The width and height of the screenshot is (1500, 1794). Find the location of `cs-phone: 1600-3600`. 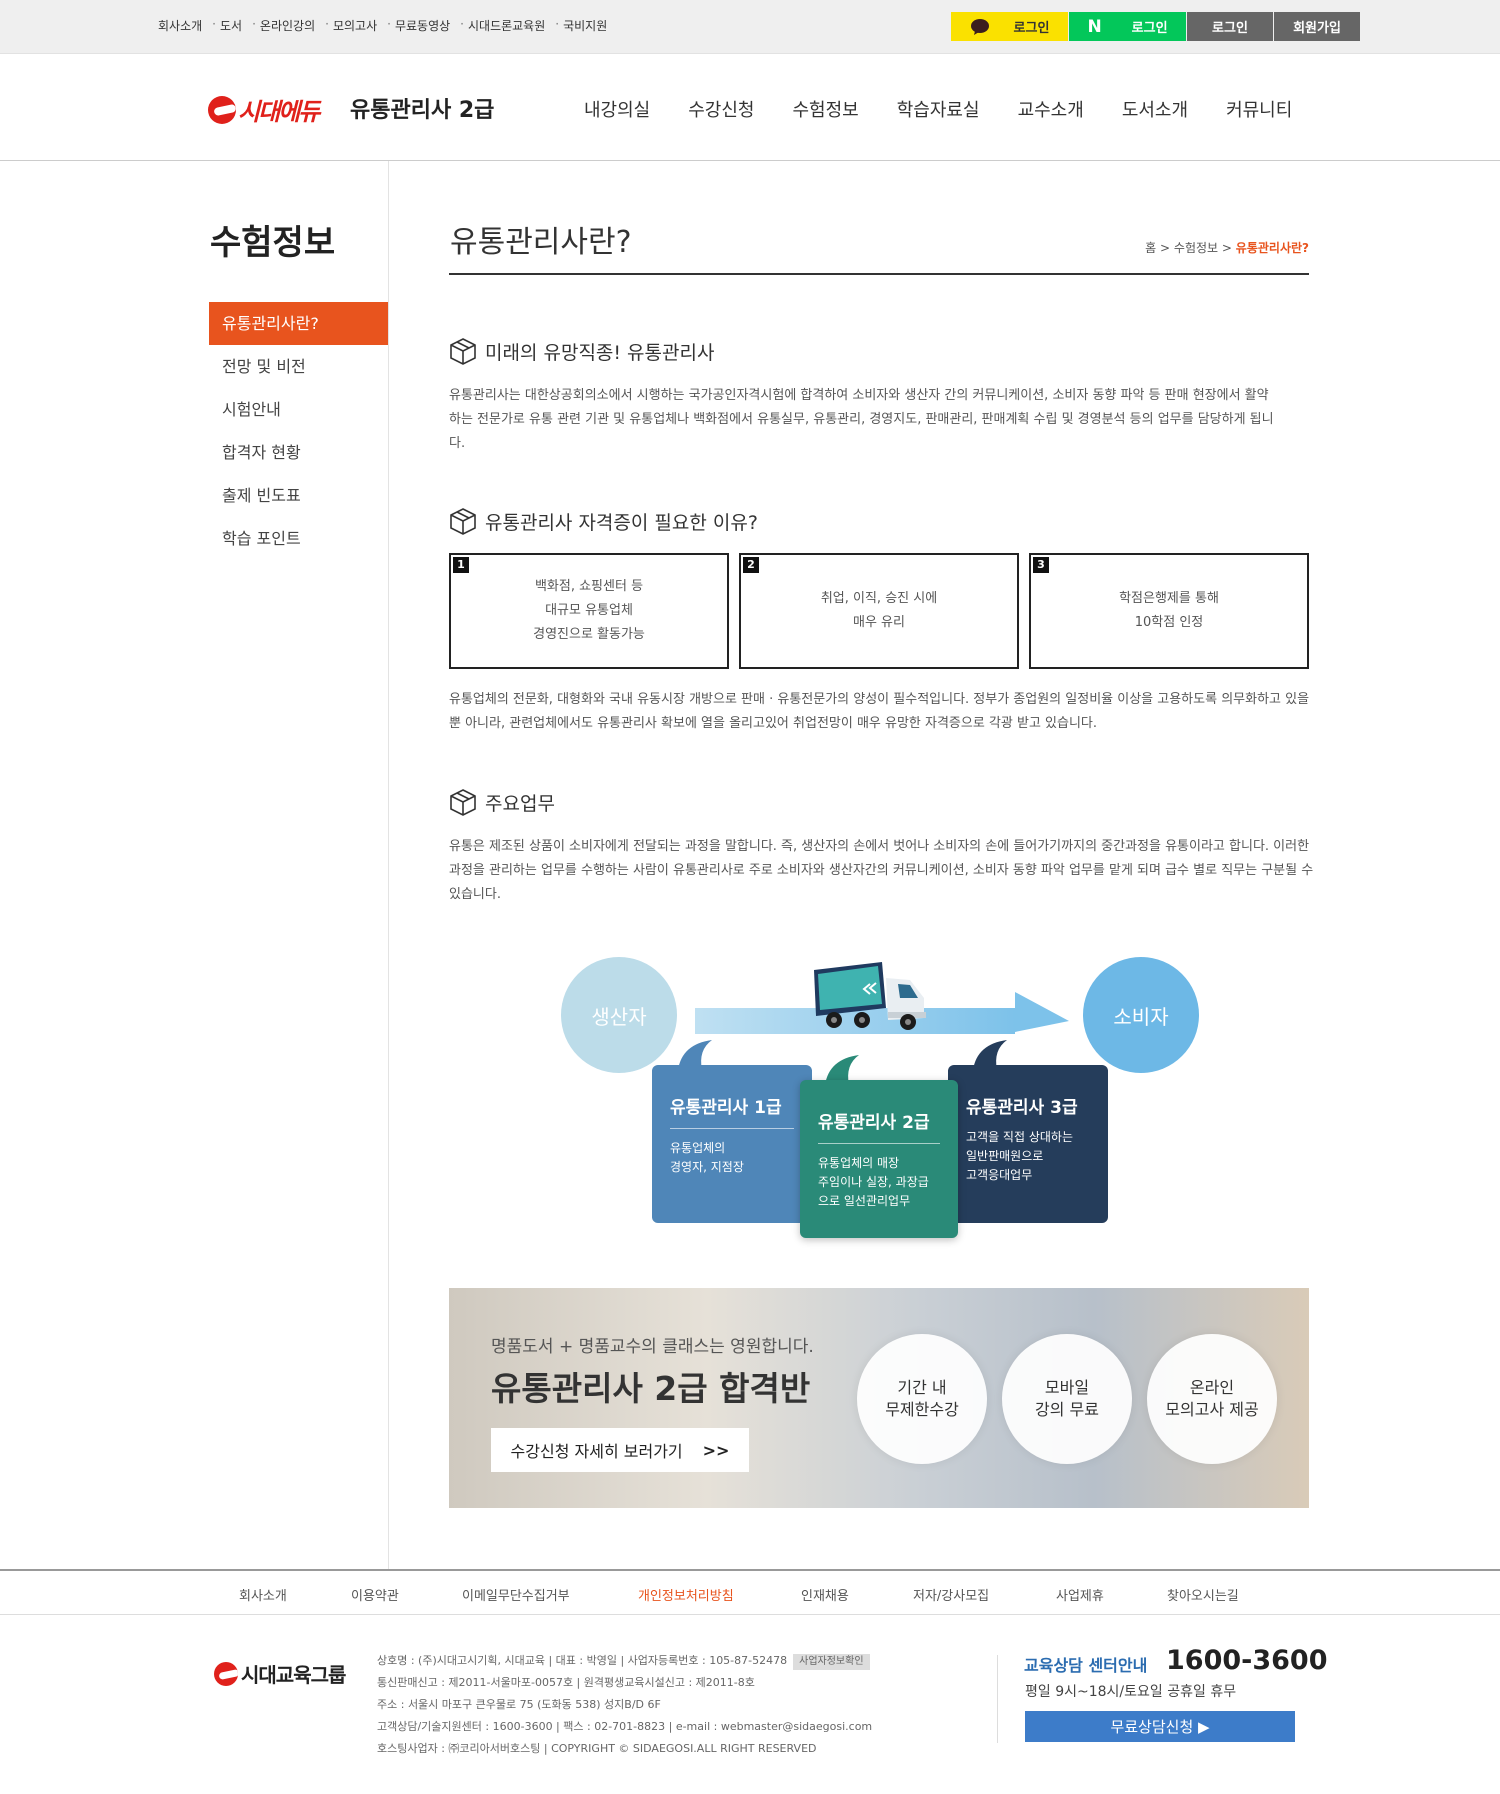

cs-phone: 1600-3600 is located at coordinates (1247, 1660).